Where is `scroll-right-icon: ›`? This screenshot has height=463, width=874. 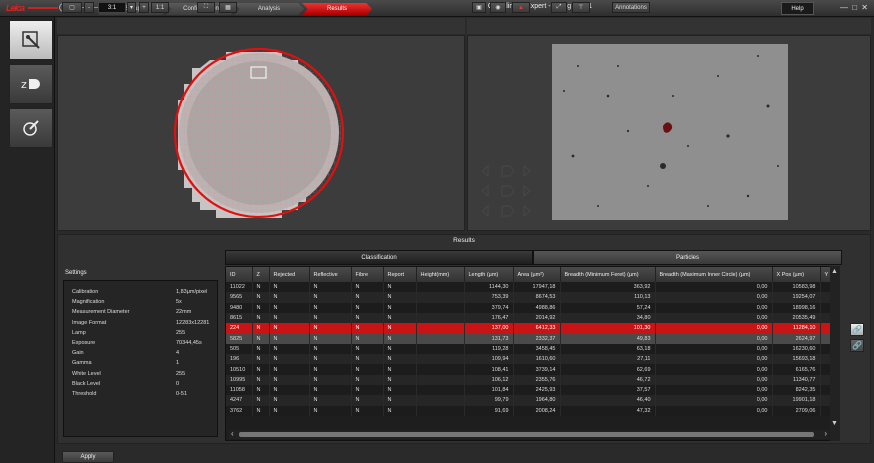 scroll-right-icon: › is located at coordinates (825, 433).